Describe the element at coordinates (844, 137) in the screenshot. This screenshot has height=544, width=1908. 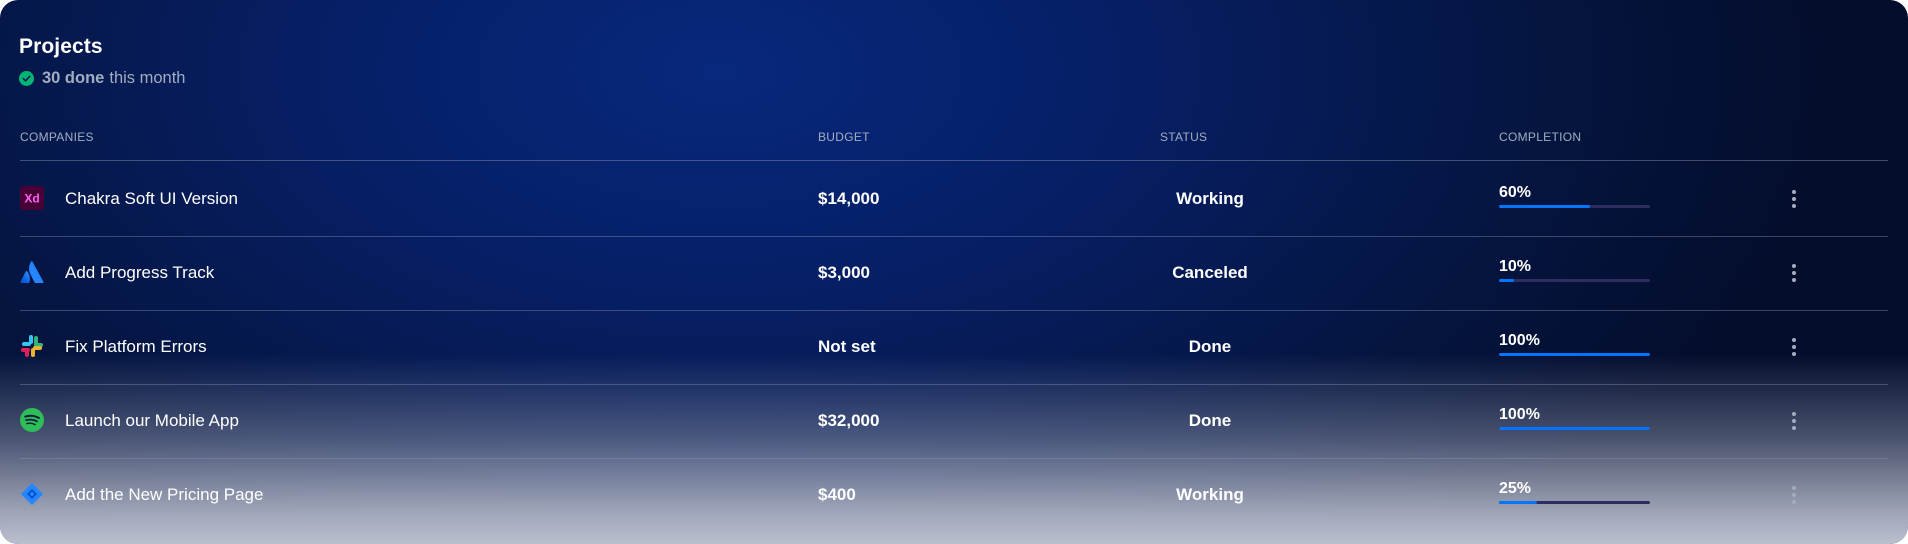
I see `column-budget: BUDGET` at that location.